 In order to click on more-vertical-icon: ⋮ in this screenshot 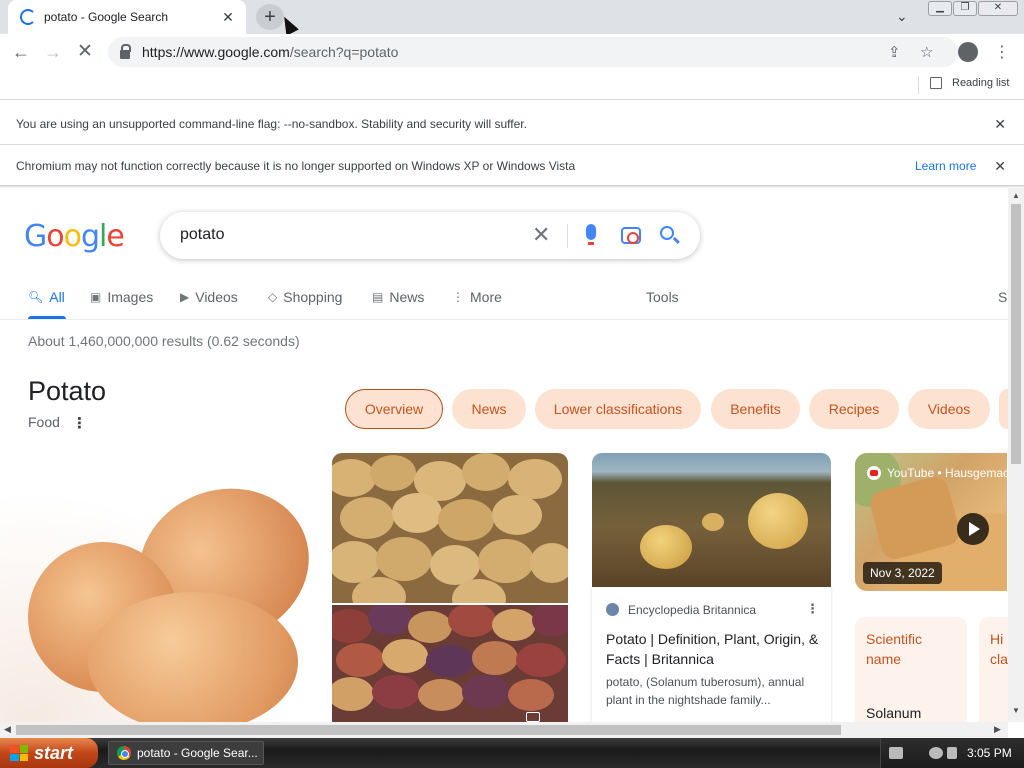, I will do `click(458, 297)`.